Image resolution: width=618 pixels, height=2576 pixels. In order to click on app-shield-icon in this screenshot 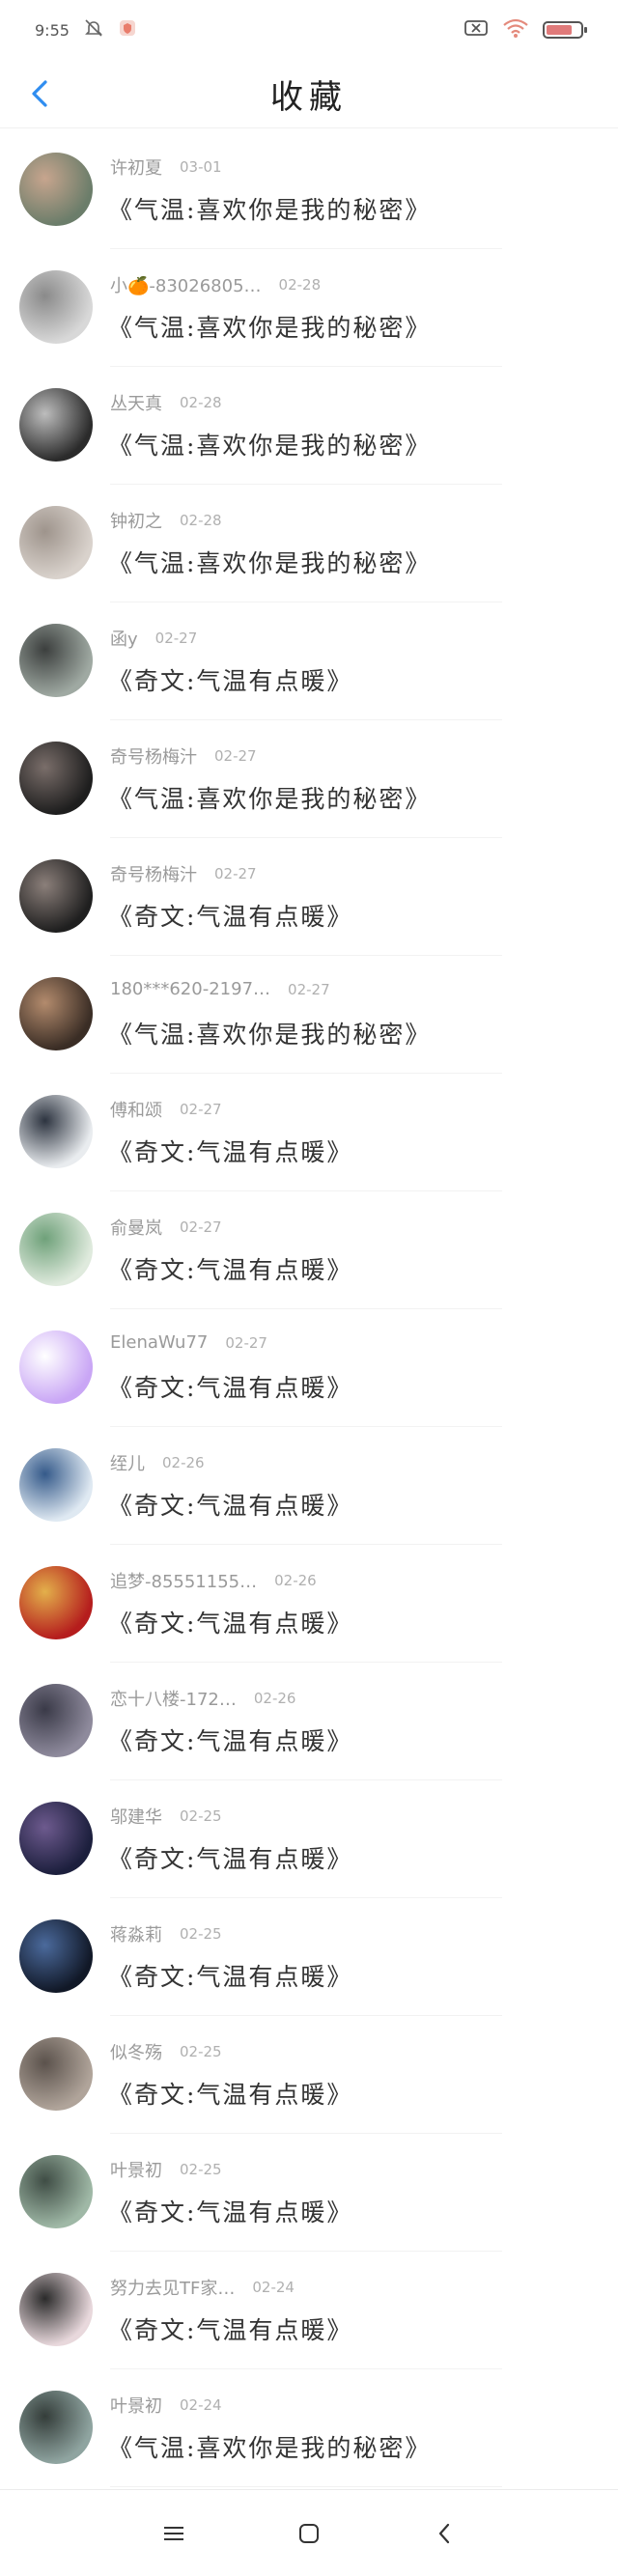, I will do `click(127, 30)`.